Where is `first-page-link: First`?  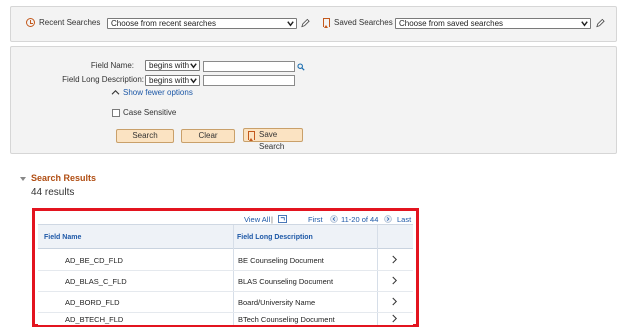 first-page-link: First is located at coordinates (315, 219).